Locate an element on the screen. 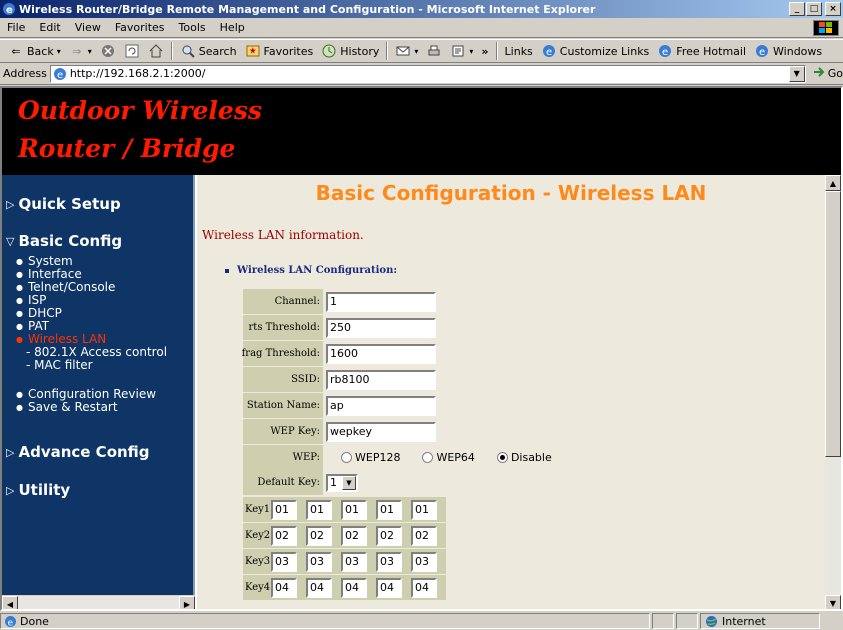 This screenshot has width=843, height=630. rts-row: rts Threshold: 250 is located at coordinates (339, 327).